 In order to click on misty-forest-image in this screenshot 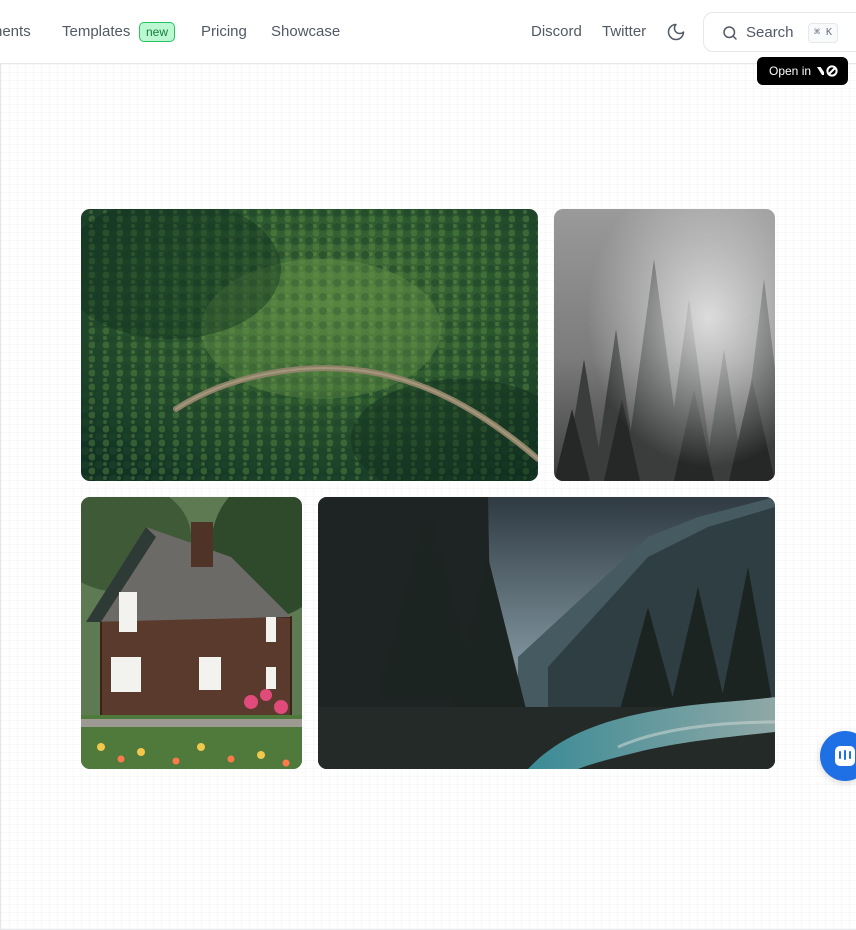, I will do `click(664, 345)`.